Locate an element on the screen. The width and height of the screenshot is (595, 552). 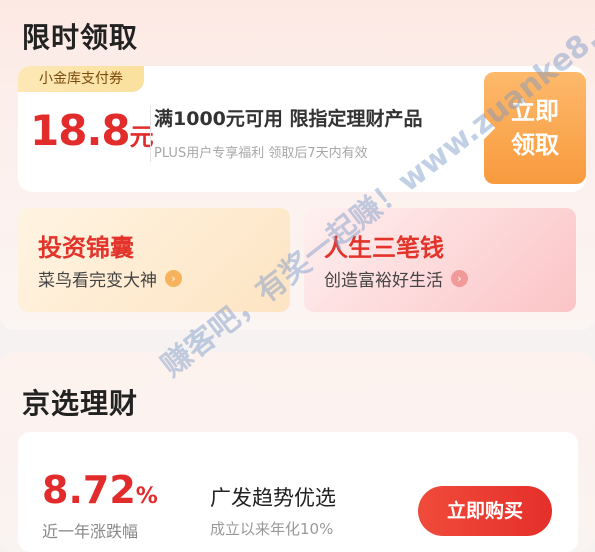
promo-title: 人生三笔钱 is located at coordinates (384, 248).